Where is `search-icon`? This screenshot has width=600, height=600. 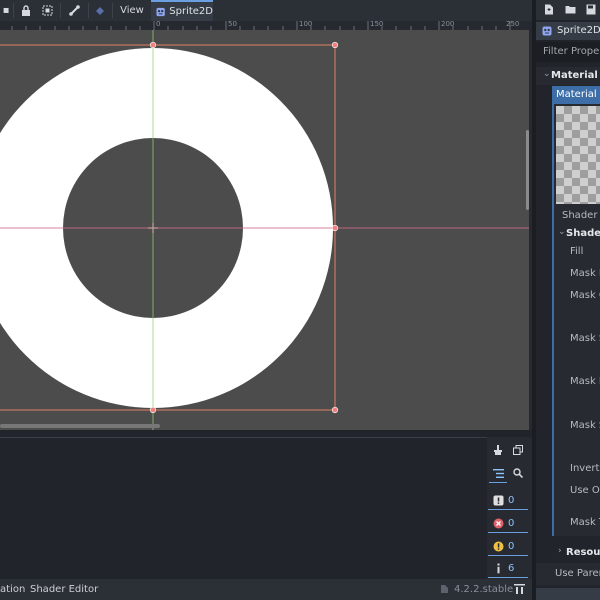 search-icon is located at coordinates (518, 473).